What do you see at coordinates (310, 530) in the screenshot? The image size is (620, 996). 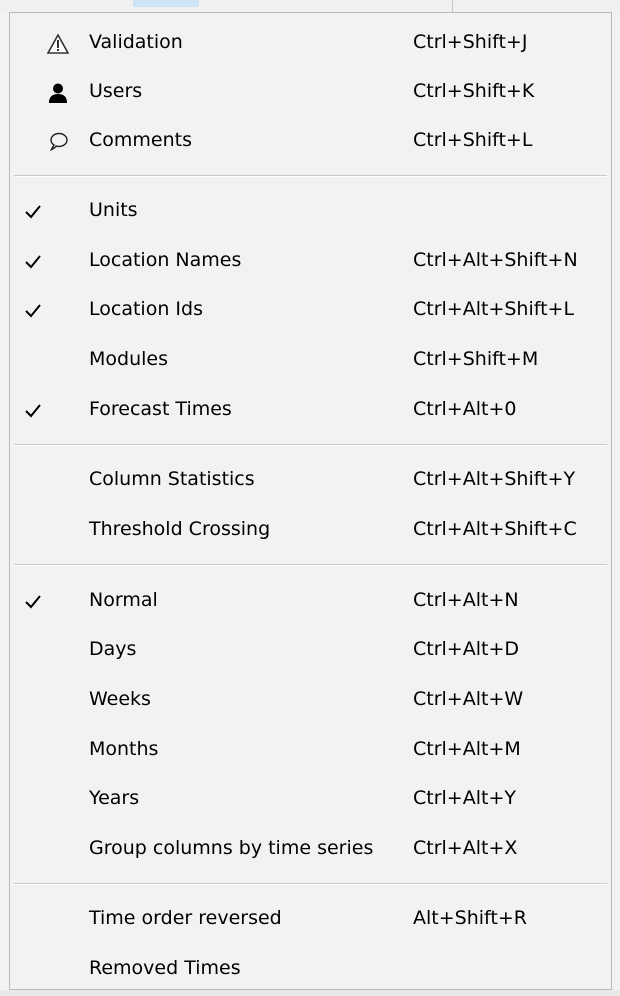 I see `menu-item-threshold-crossing: Threshold Crossing Ctrl+Alt+Shift+C` at bounding box center [310, 530].